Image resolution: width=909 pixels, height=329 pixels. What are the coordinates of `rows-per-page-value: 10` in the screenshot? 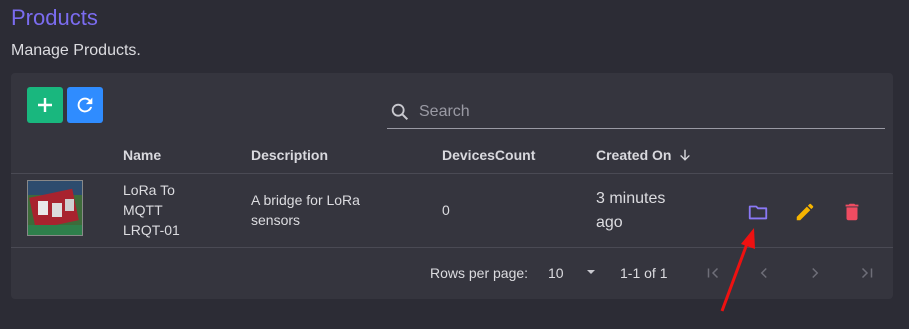 It's located at (556, 273).